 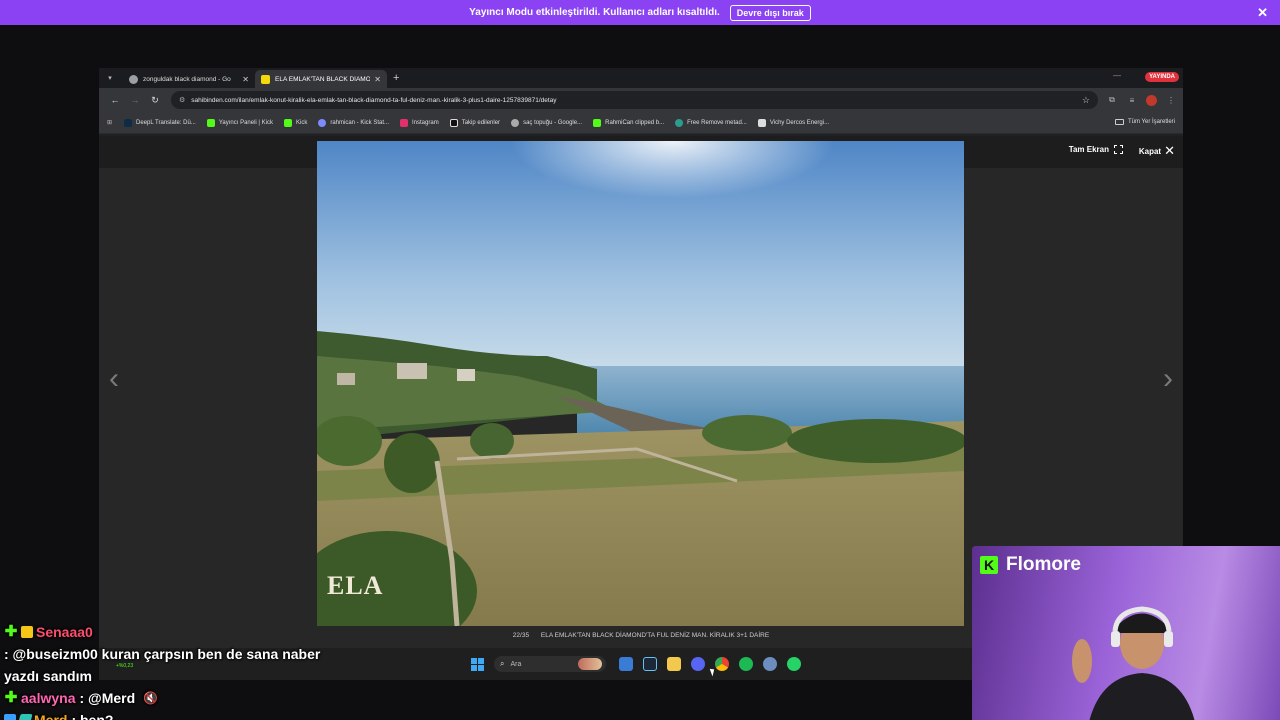 I want to click on widgets-icon, so click(x=626, y=664).